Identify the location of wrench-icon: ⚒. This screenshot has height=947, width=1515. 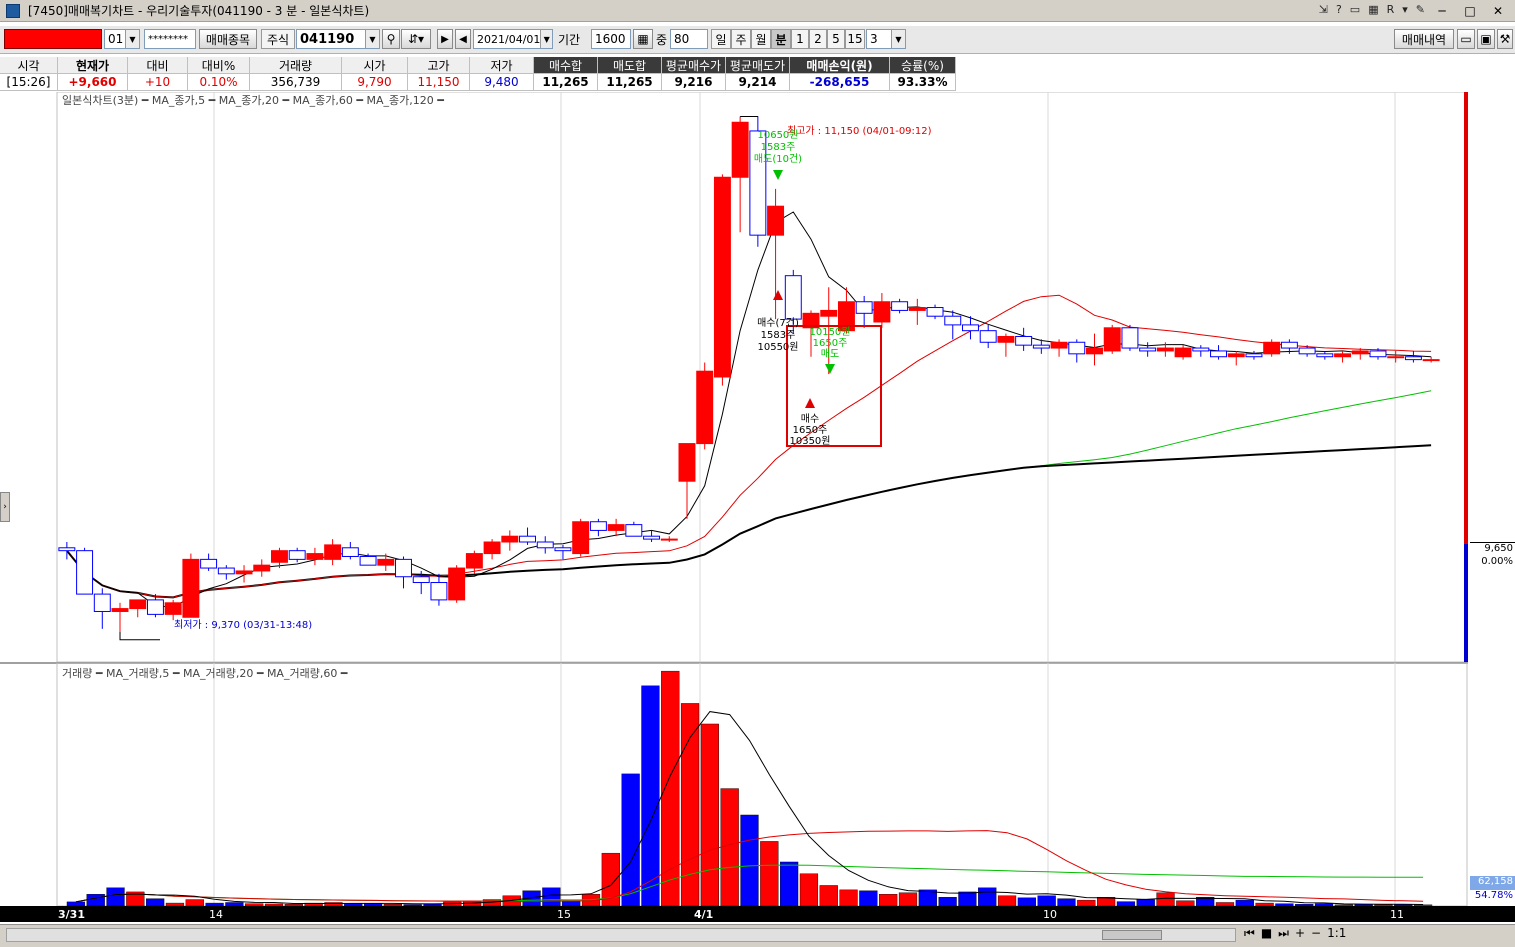
(1505, 39).